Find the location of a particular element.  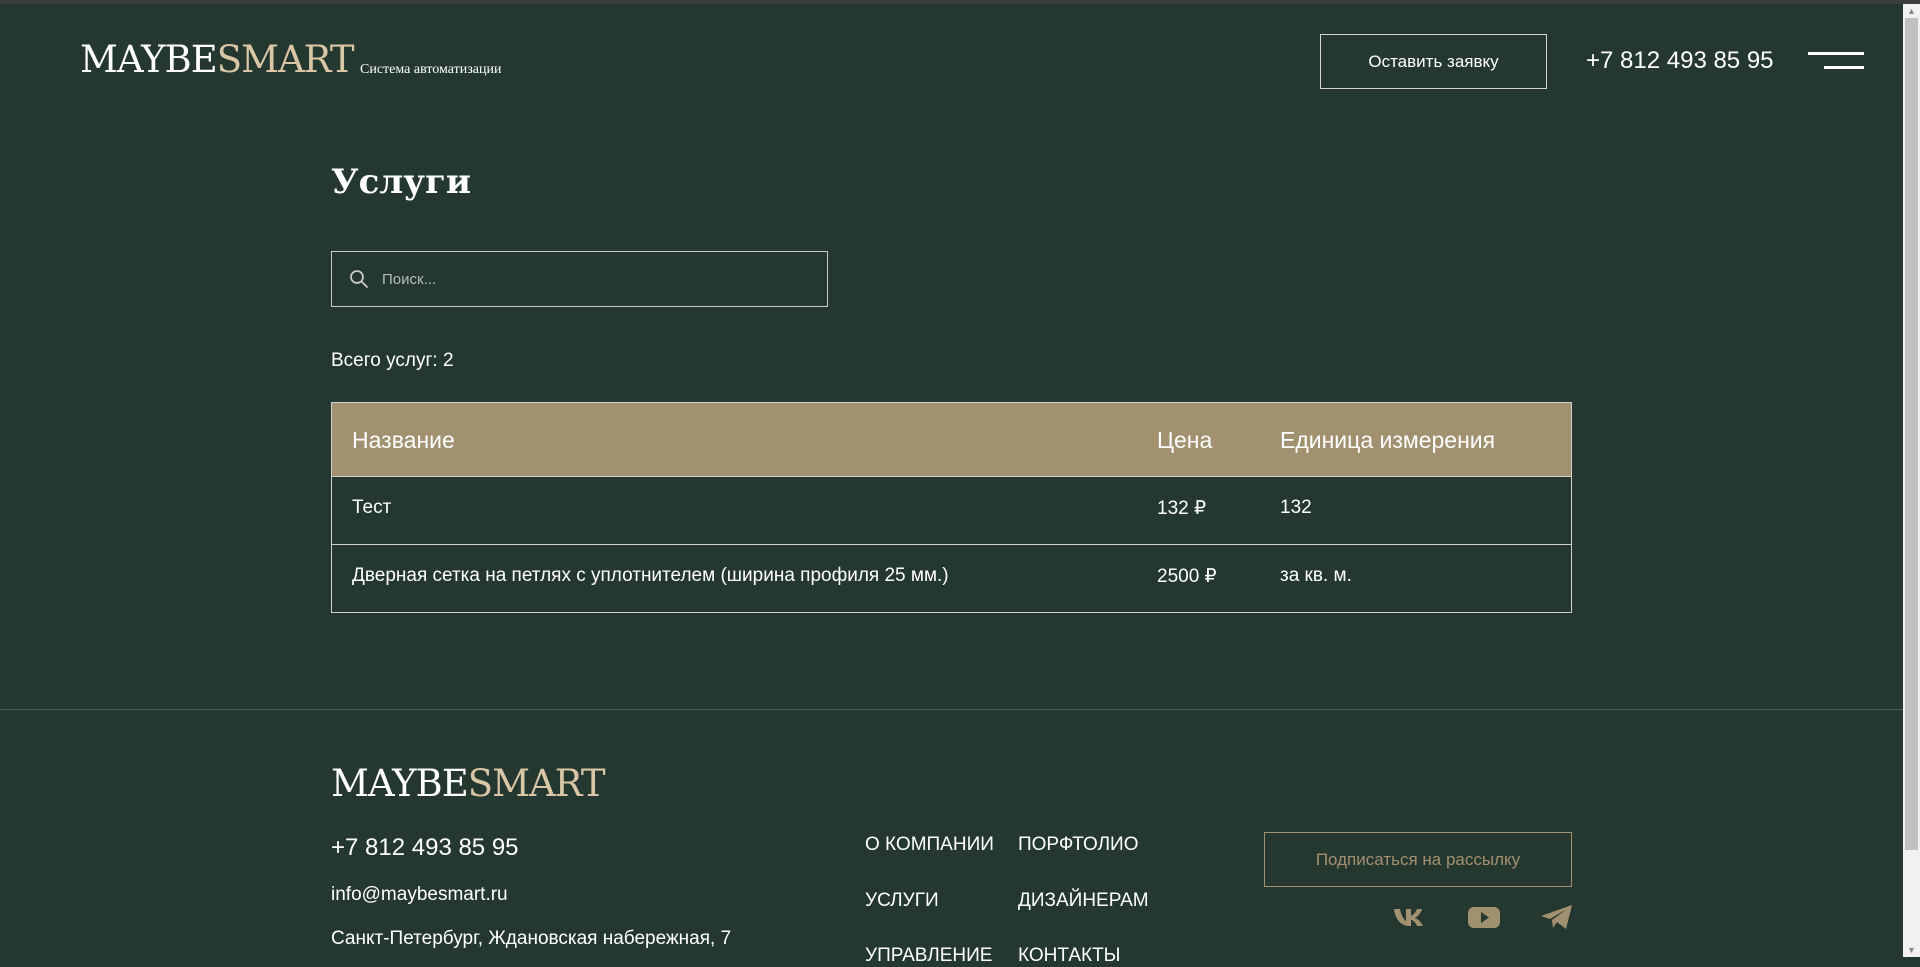

service-price: 132 ₽ is located at coordinates (1182, 508).